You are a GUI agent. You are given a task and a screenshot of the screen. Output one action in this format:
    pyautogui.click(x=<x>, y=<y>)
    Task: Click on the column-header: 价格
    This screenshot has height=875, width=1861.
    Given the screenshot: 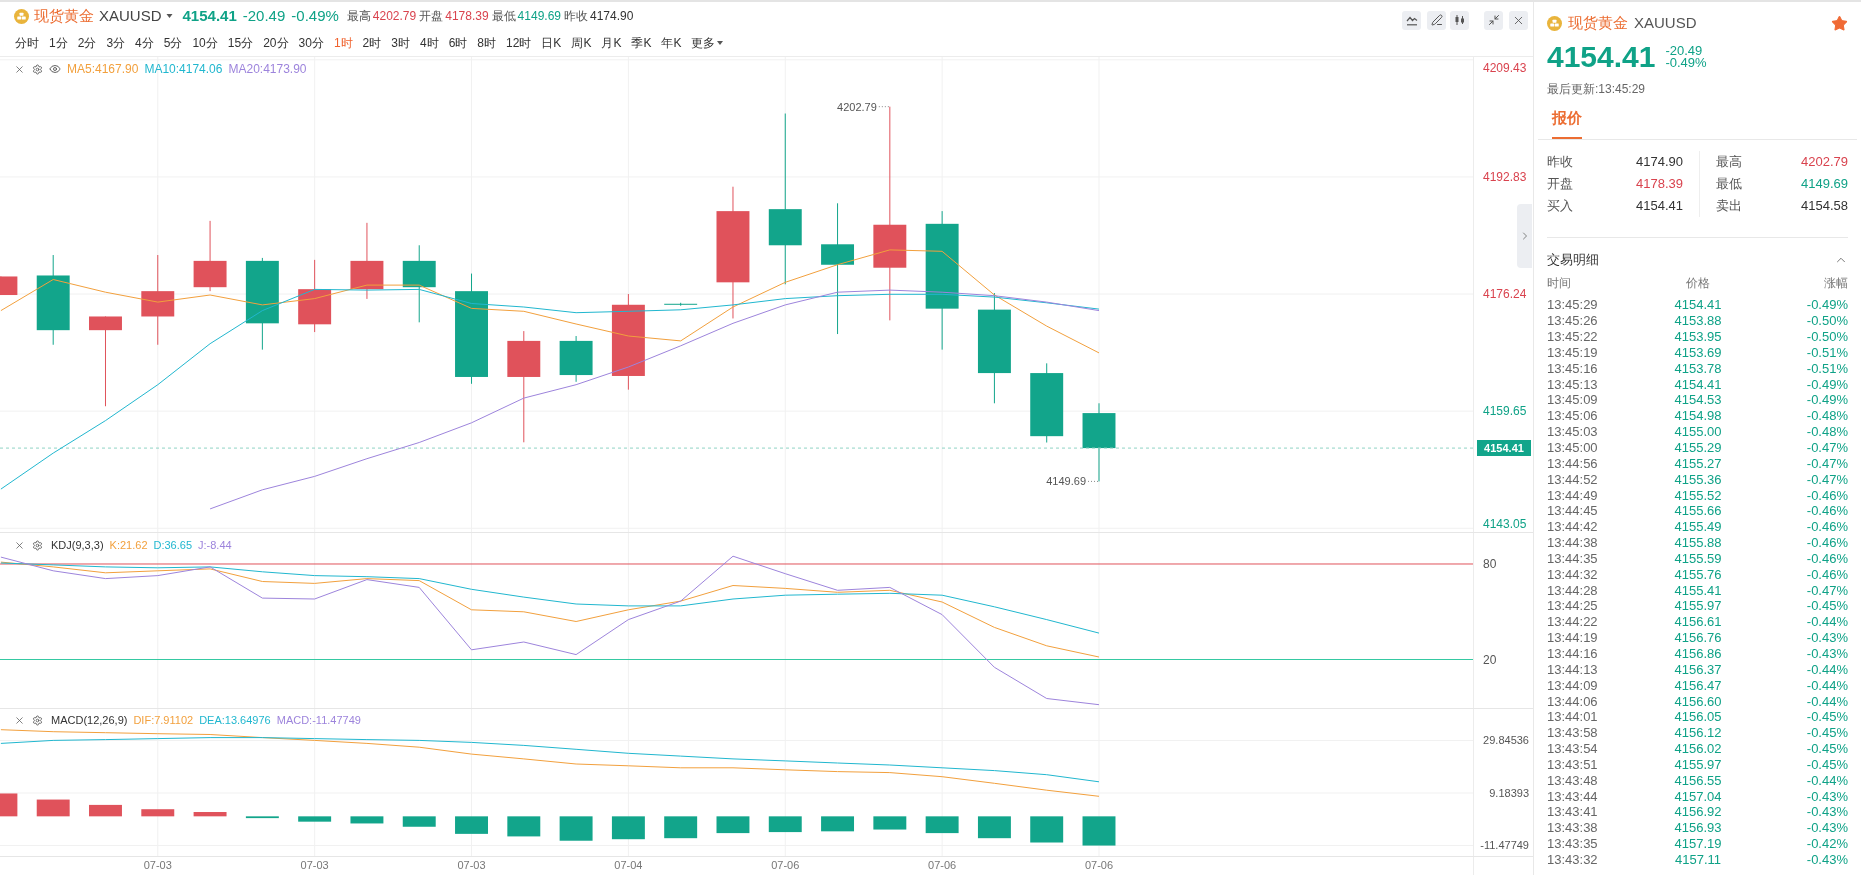 What is the action you would take?
    pyautogui.click(x=1698, y=283)
    